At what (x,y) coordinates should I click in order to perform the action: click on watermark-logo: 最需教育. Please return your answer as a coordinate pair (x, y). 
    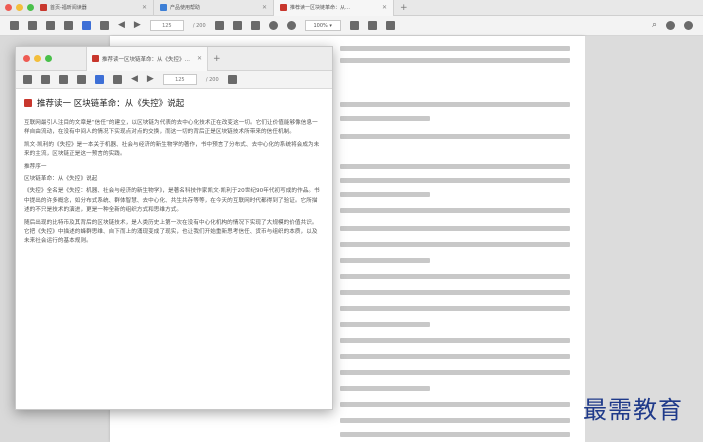
    Looking at the image, I should click on (633, 410).